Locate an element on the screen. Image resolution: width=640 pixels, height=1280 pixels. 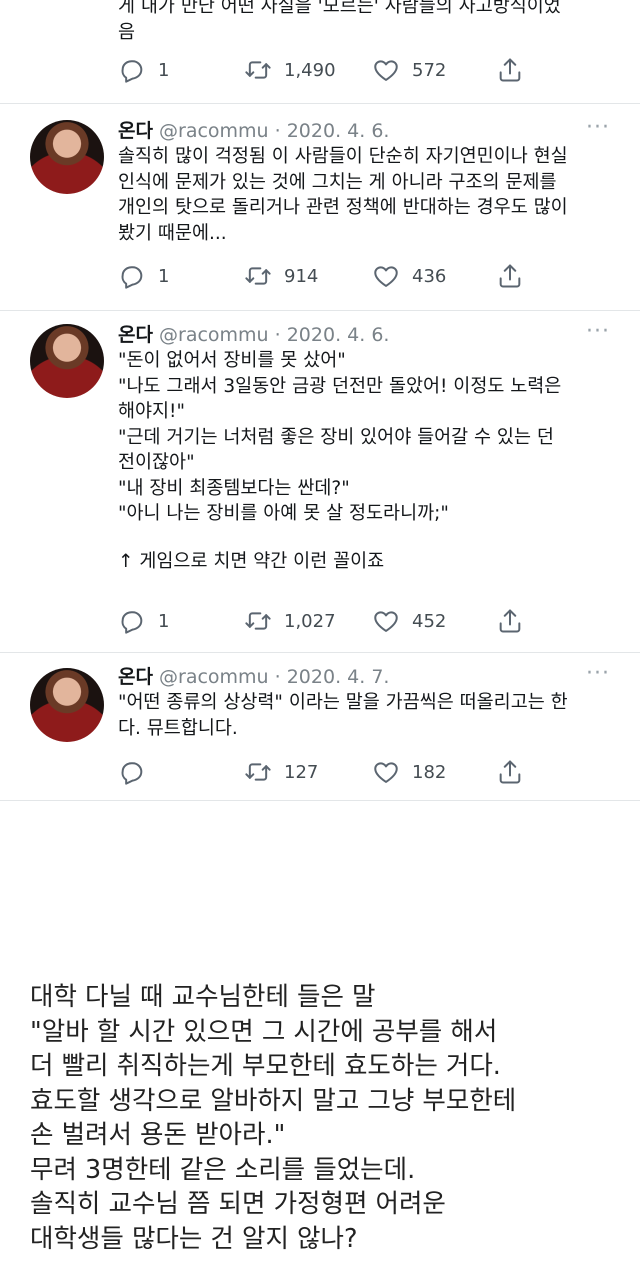
like-button: 436 is located at coordinates (409, 276).